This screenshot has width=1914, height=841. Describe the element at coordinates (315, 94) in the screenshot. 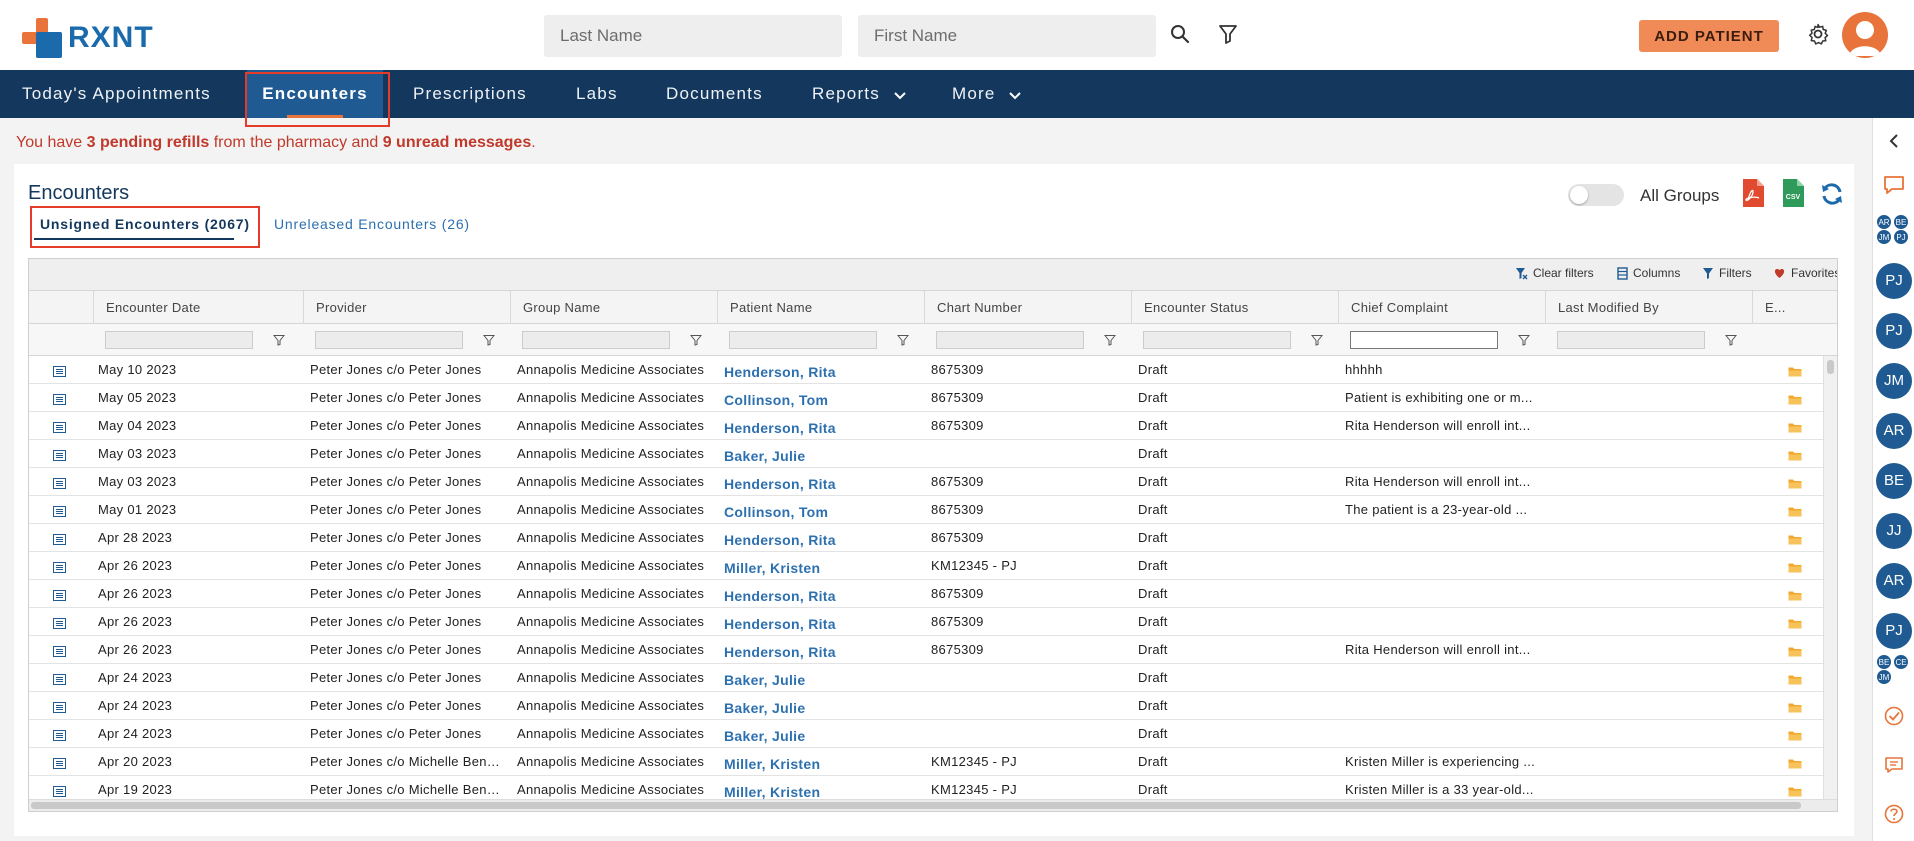

I see `nav-encounters: Encounters` at that location.